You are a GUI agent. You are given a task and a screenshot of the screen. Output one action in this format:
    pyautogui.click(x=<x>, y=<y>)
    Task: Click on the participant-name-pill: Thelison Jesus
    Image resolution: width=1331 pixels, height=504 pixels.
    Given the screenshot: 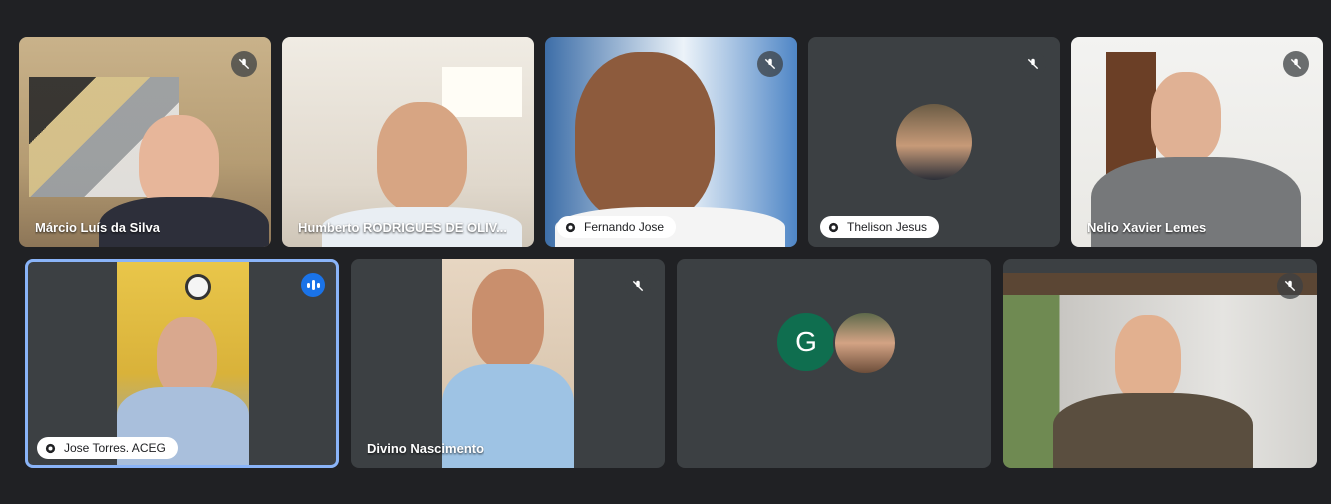 What is the action you would take?
    pyautogui.click(x=880, y=227)
    